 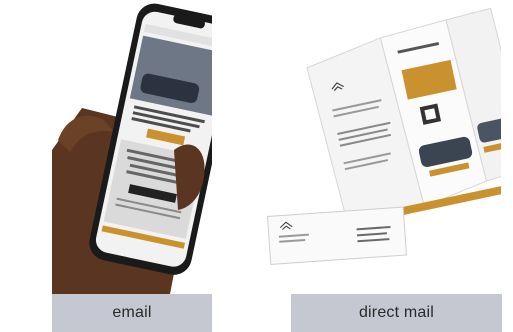 I want to click on qr-code-inner, so click(x=430, y=114).